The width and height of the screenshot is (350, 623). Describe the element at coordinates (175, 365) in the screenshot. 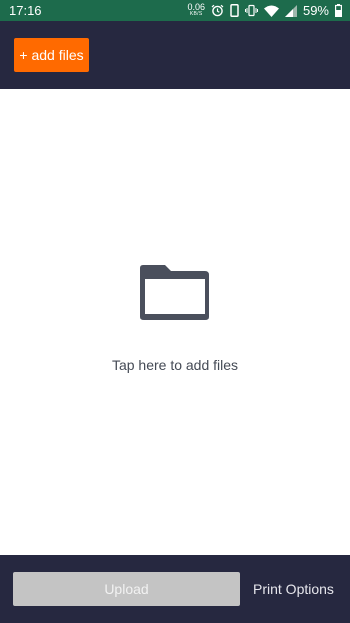

I see `tap-to-add-hint: Tap here to add files` at that location.